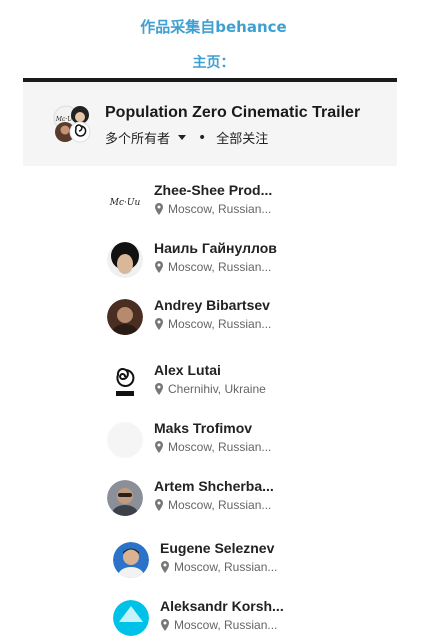  Describe the element at coordinates (217, 548) in the screenshot. I see `member-name: Eugene Seleznev` at that location.